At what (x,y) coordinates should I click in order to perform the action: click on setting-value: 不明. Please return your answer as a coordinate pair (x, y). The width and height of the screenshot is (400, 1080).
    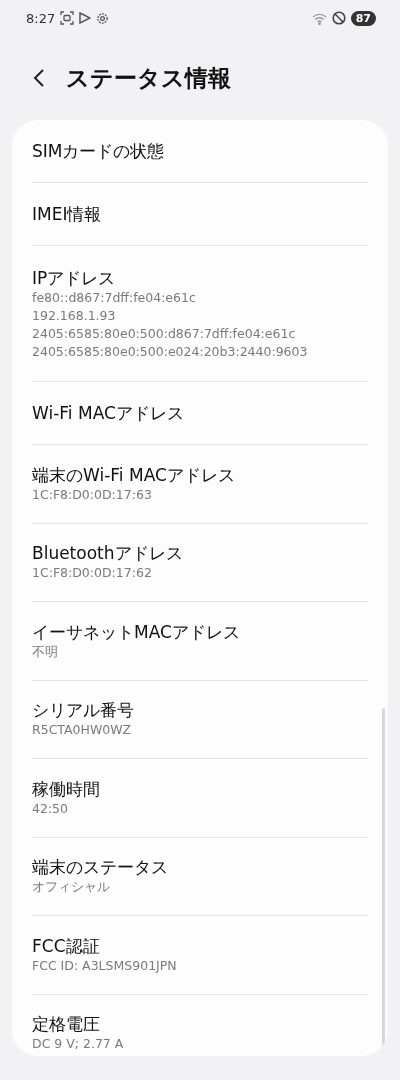
    Looking at the image, I should click on (45, 651).